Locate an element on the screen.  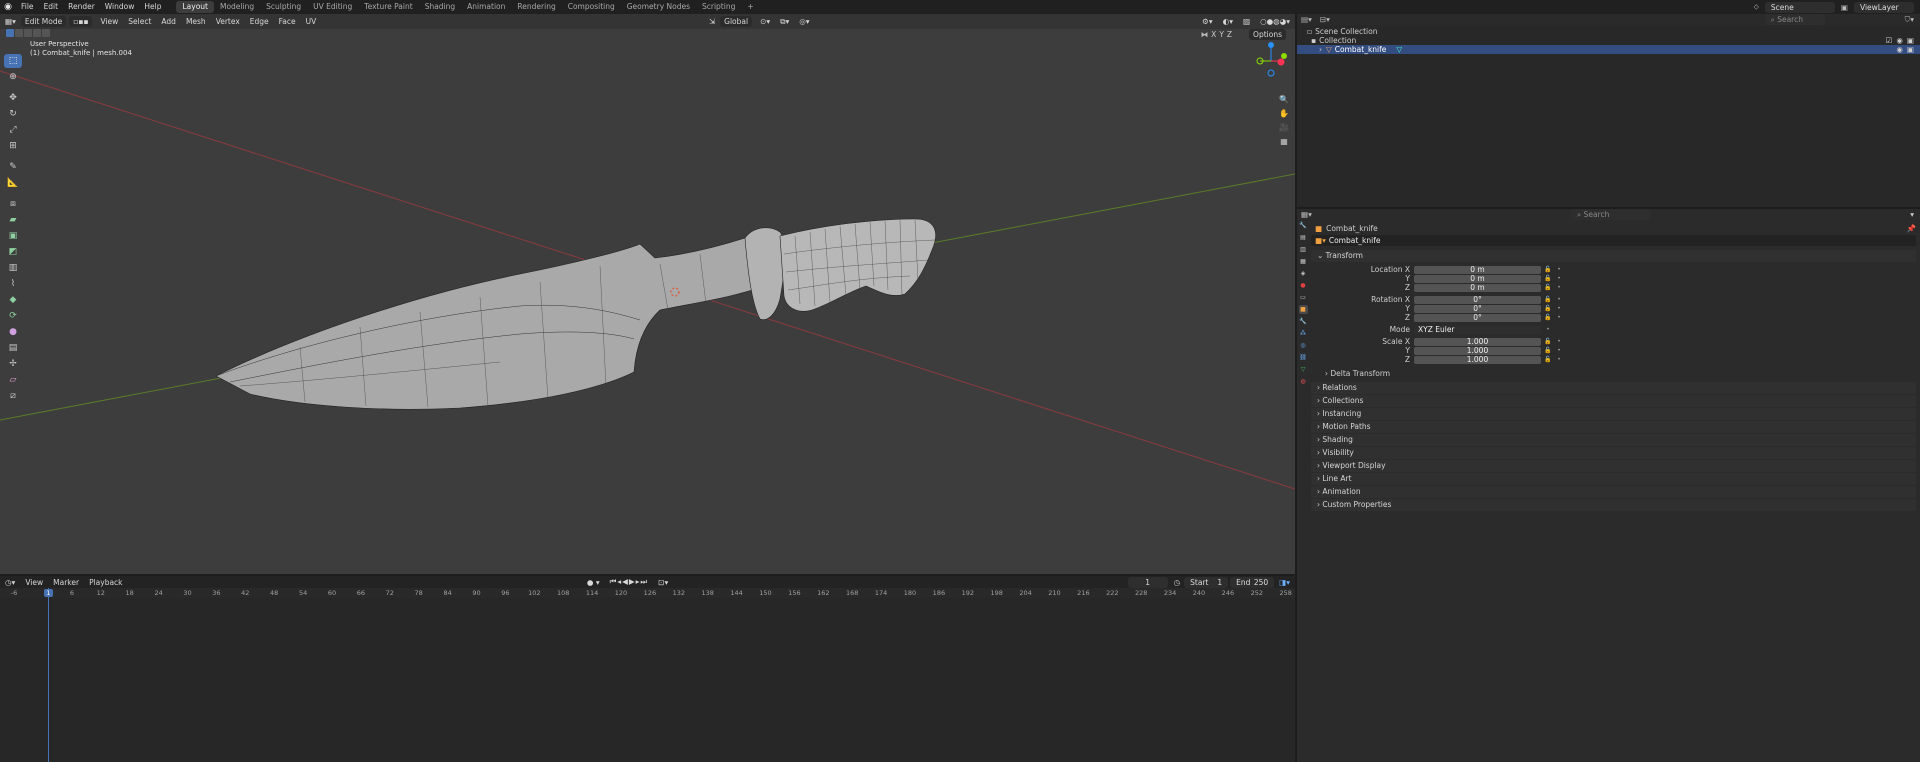
display-mode-icon: ⊟▾ is located at coordinates (1325, 19).